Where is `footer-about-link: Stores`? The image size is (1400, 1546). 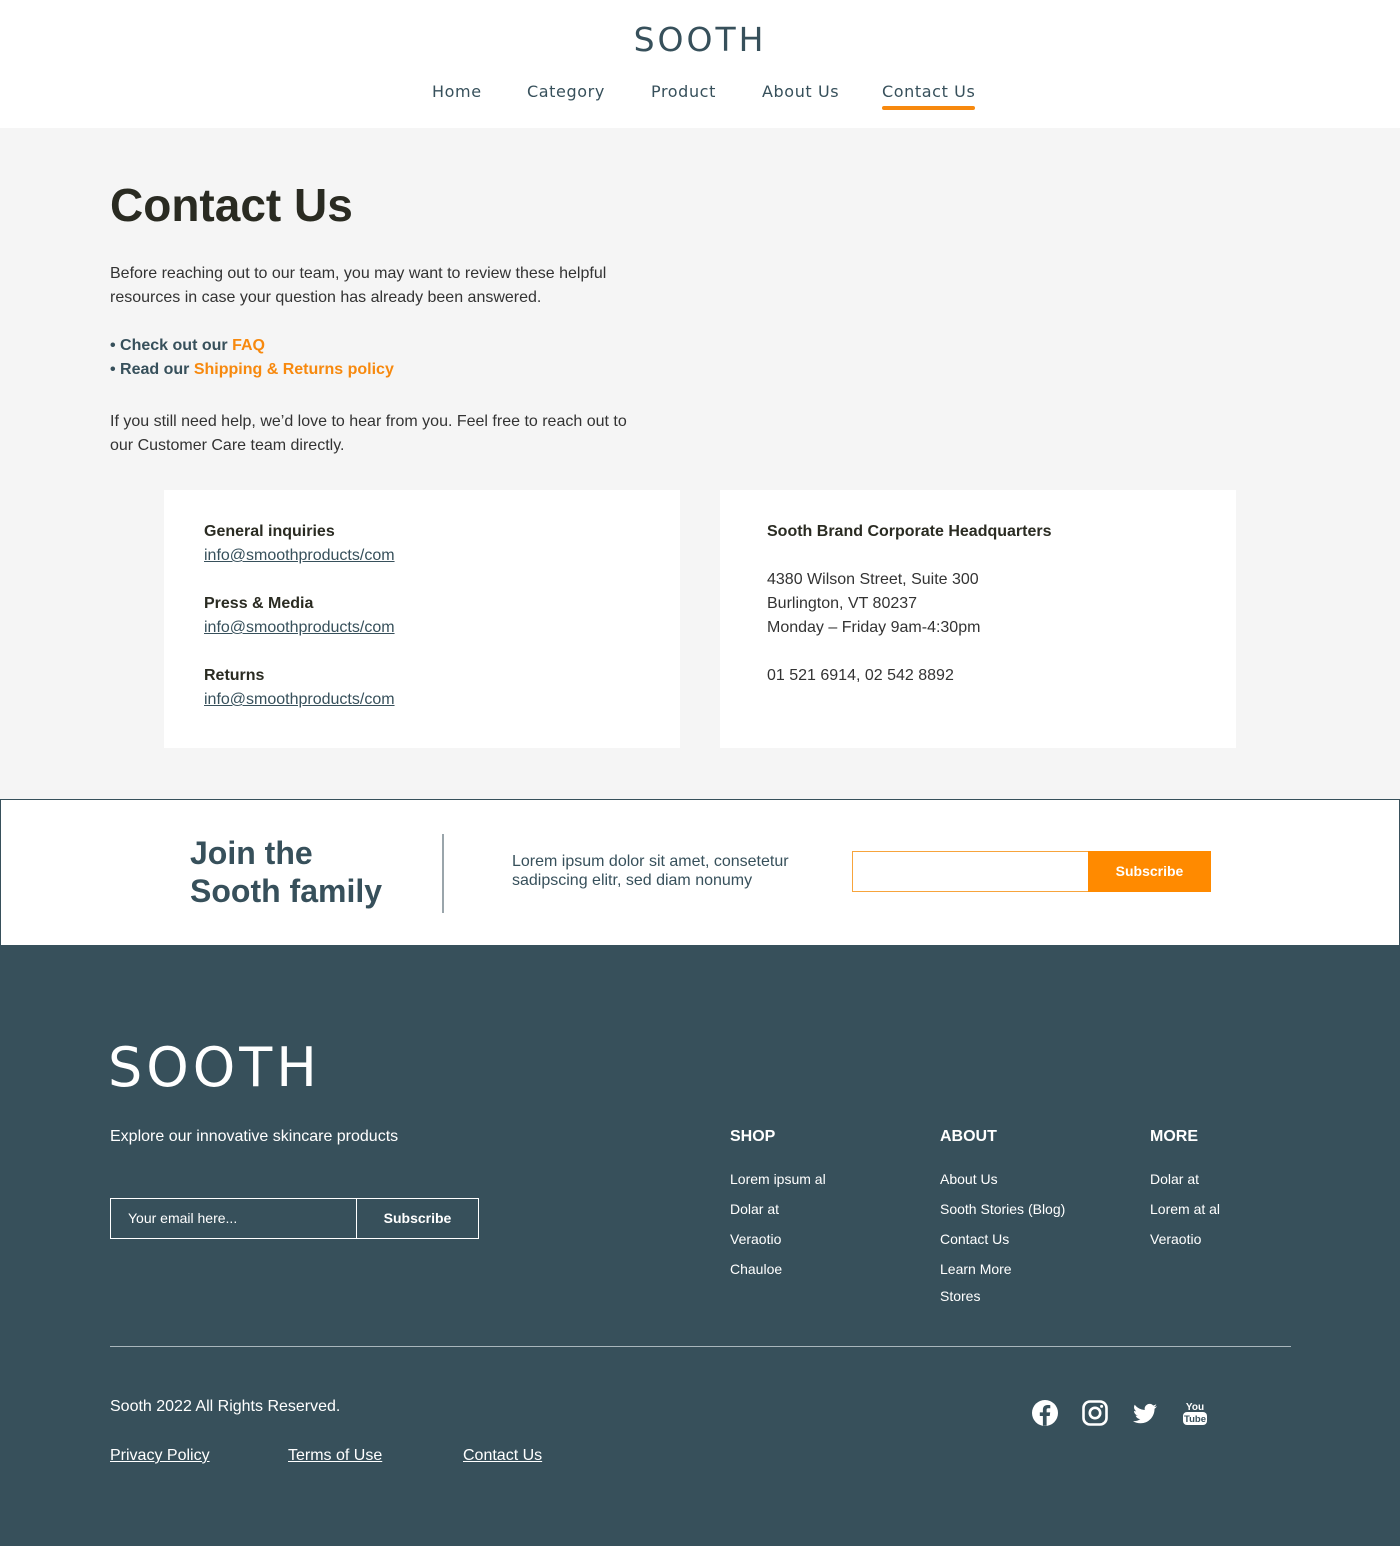 footer-about-link: Stores is located at coordinates (960, 1296).